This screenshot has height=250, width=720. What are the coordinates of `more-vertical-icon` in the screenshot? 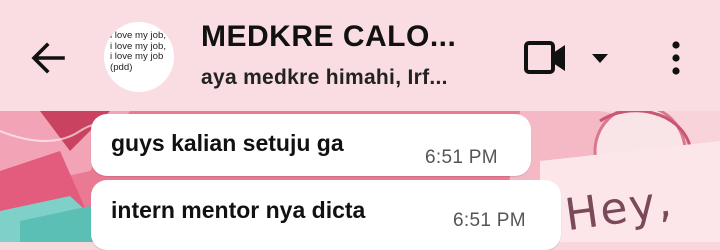 It's located at (676, 58).